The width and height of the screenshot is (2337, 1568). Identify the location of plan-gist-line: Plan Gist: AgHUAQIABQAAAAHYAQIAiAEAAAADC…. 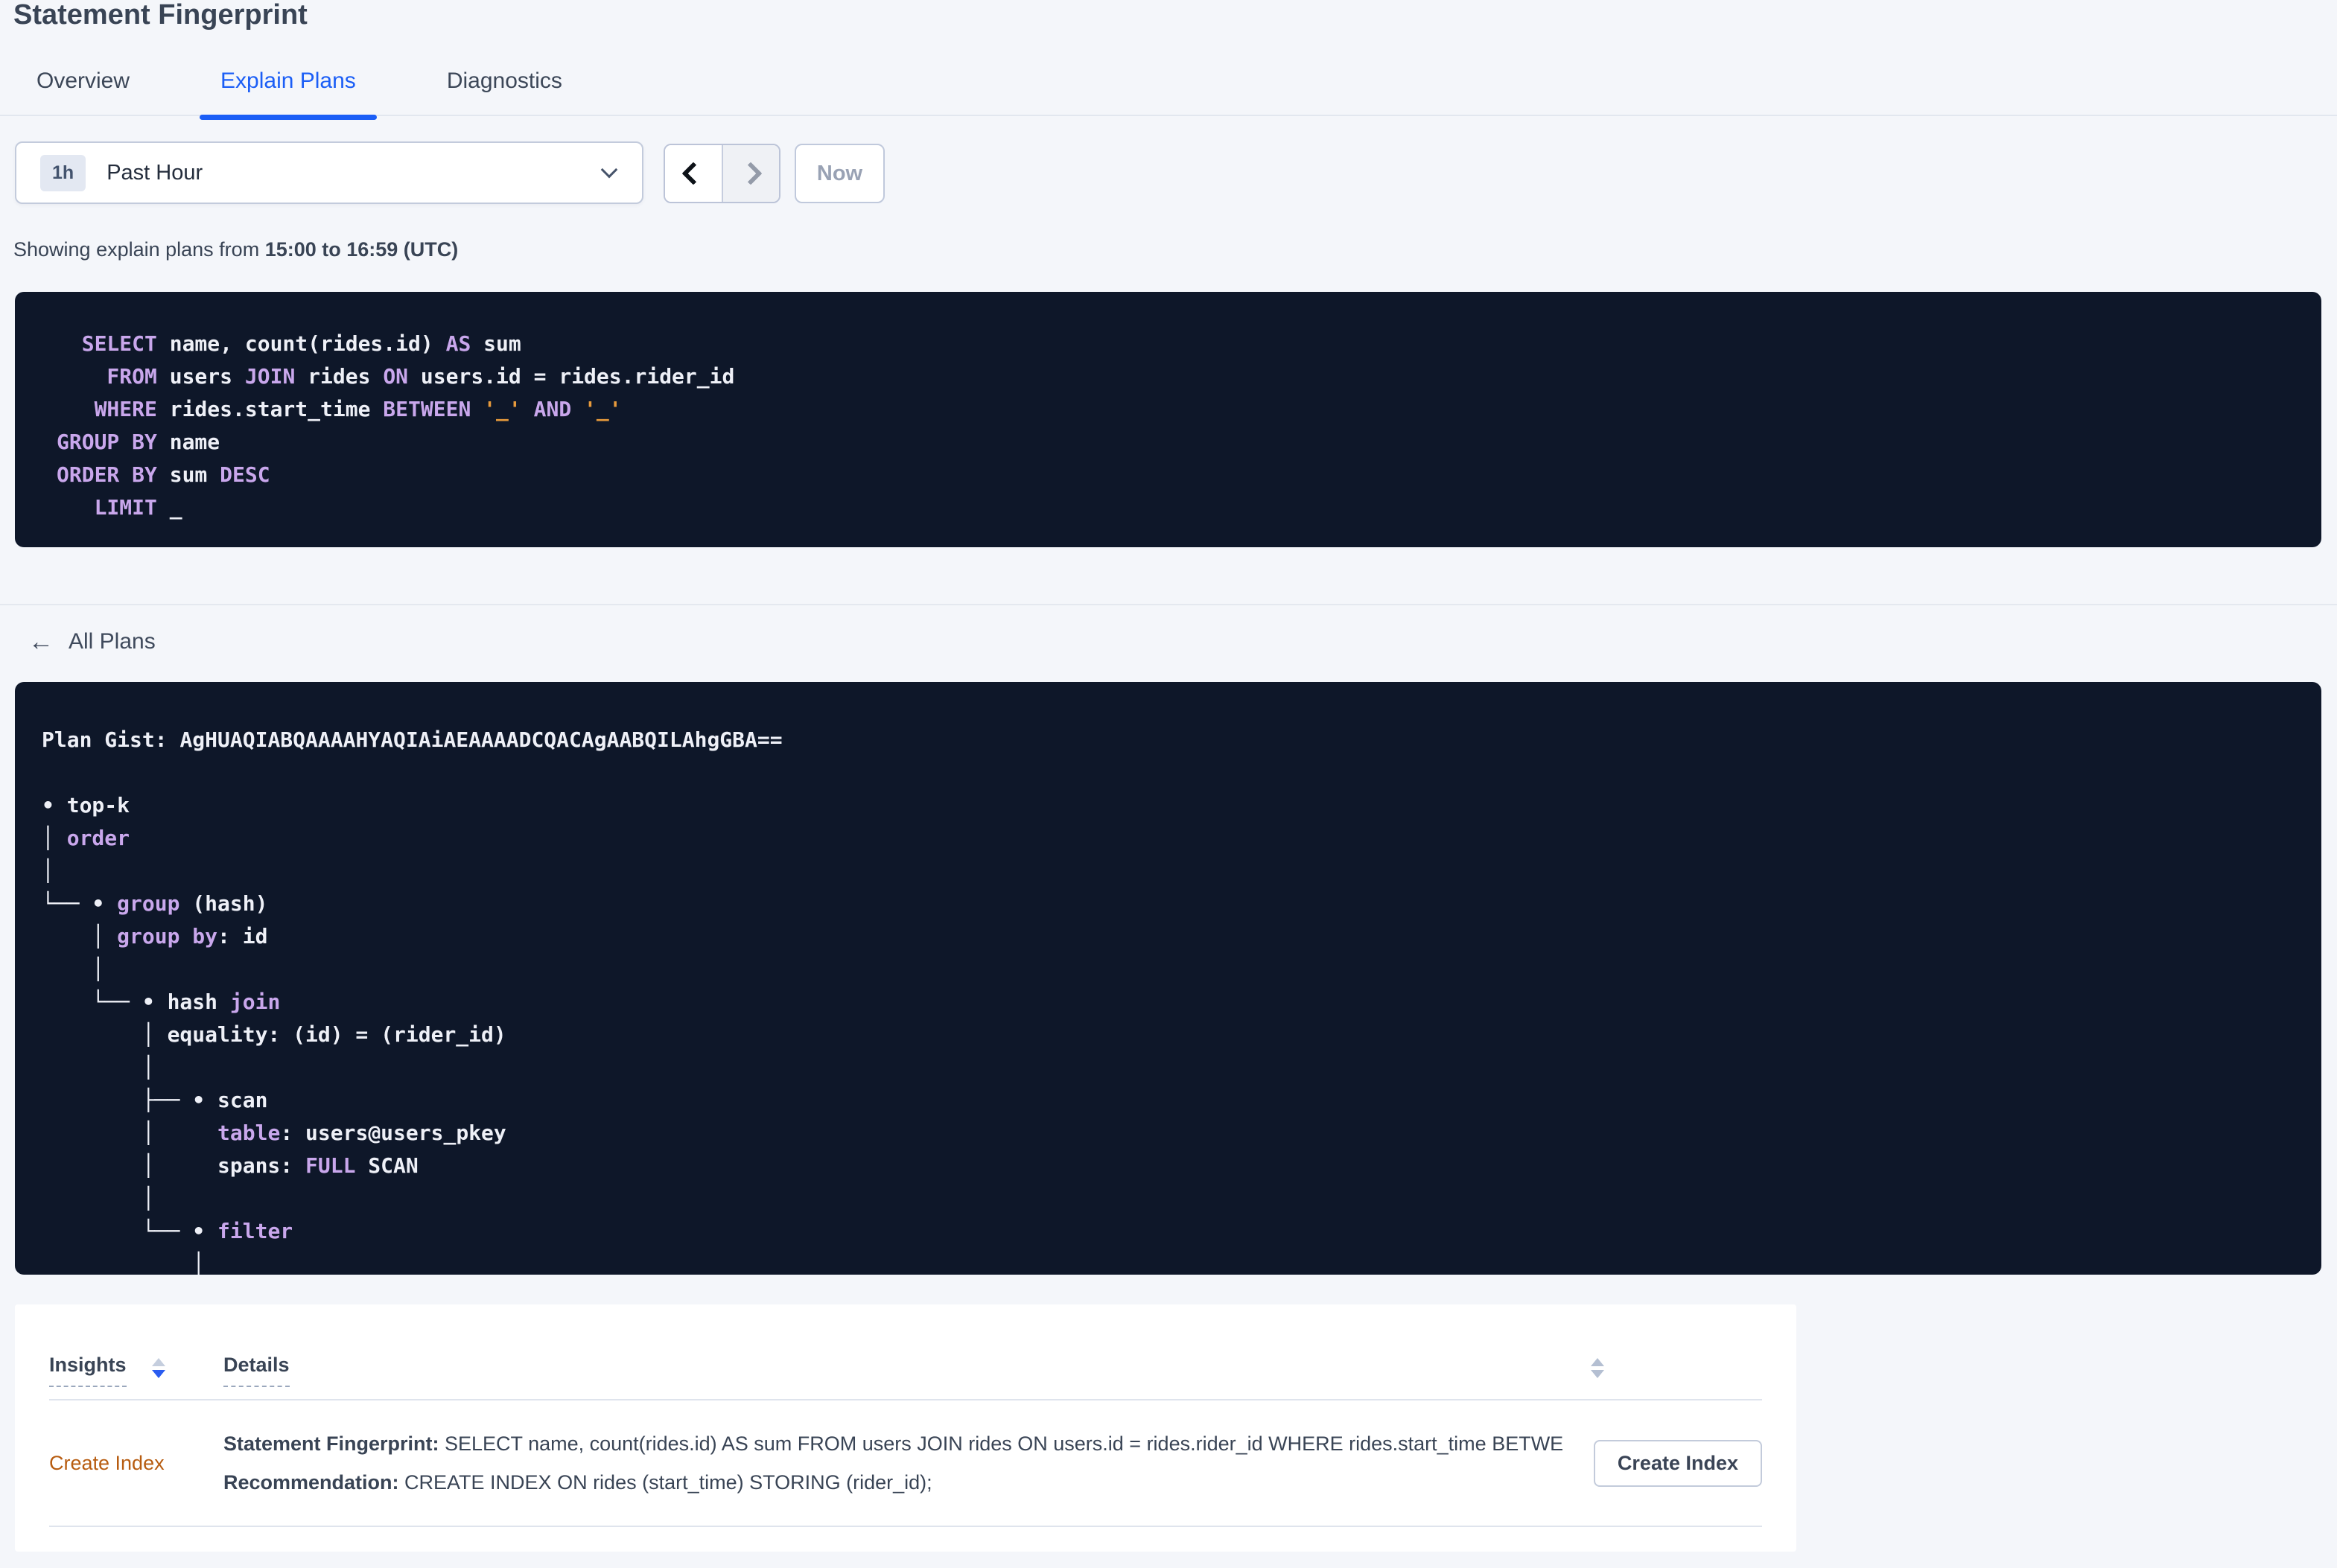
(1167, 740).